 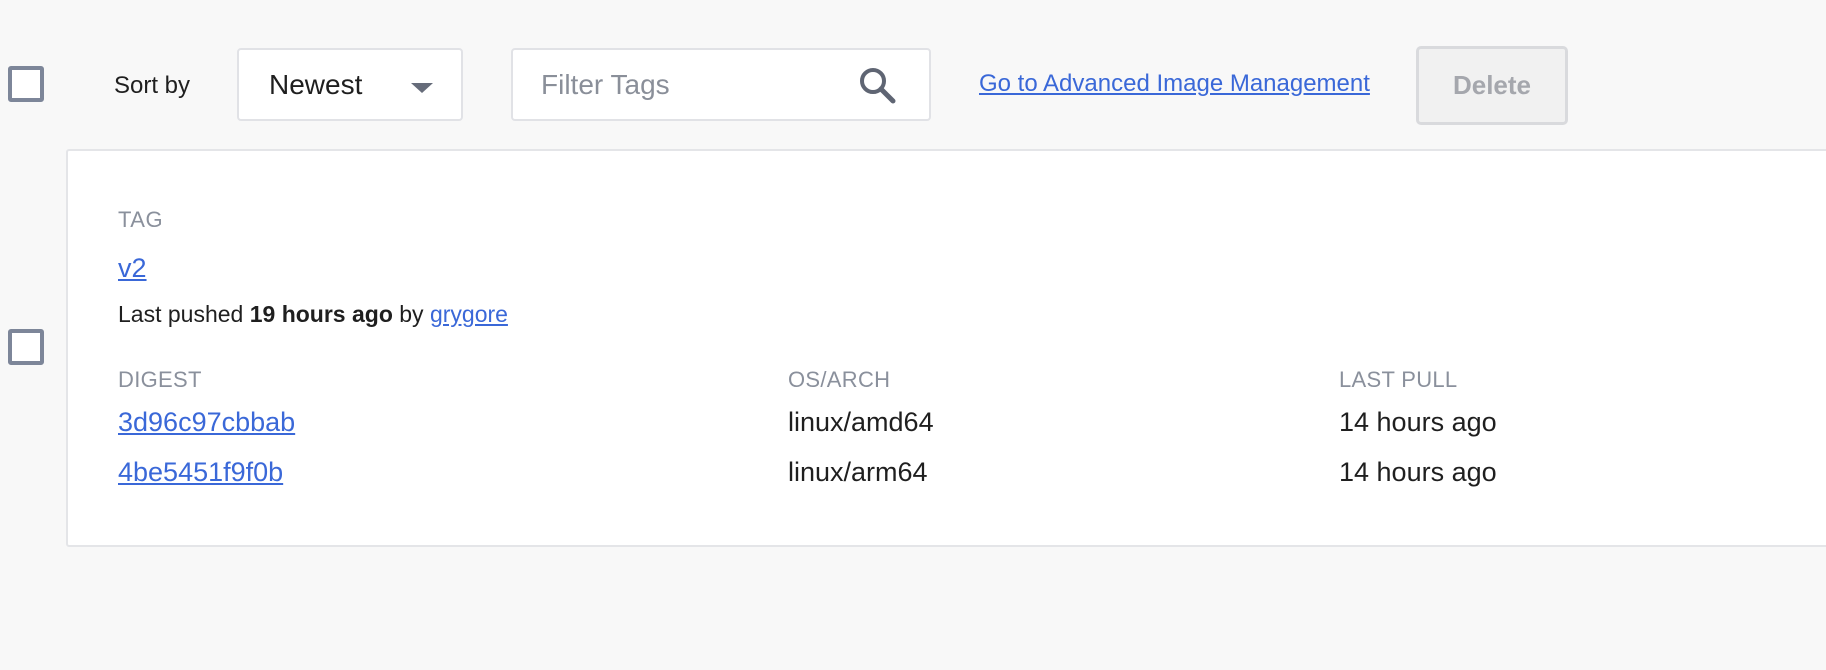 What do you see at coordinates (1398, 379) in the screenshot?
I see `last-pull-column-header: LAST PULL` at bounding box center [1398, 379].